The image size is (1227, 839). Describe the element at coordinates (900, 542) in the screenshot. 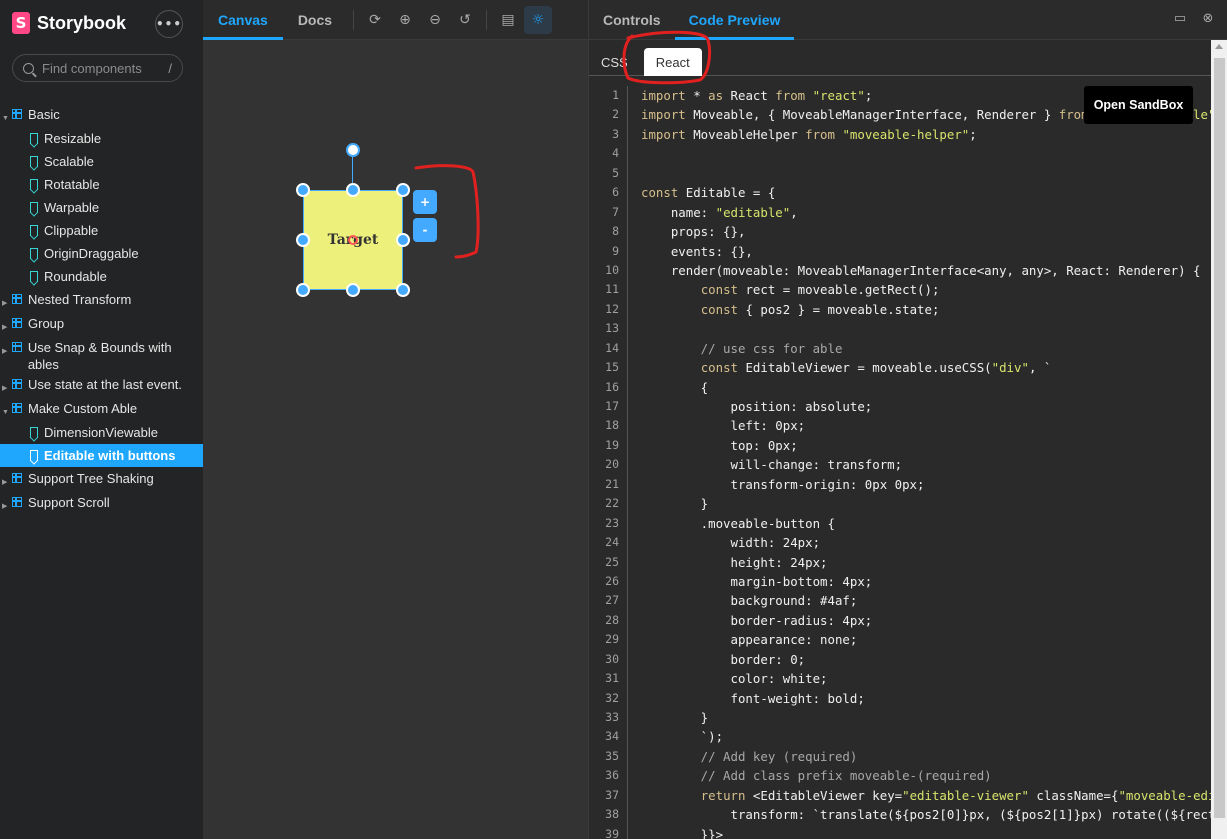

I see `code-line: 24 width: 24px;` at that location.